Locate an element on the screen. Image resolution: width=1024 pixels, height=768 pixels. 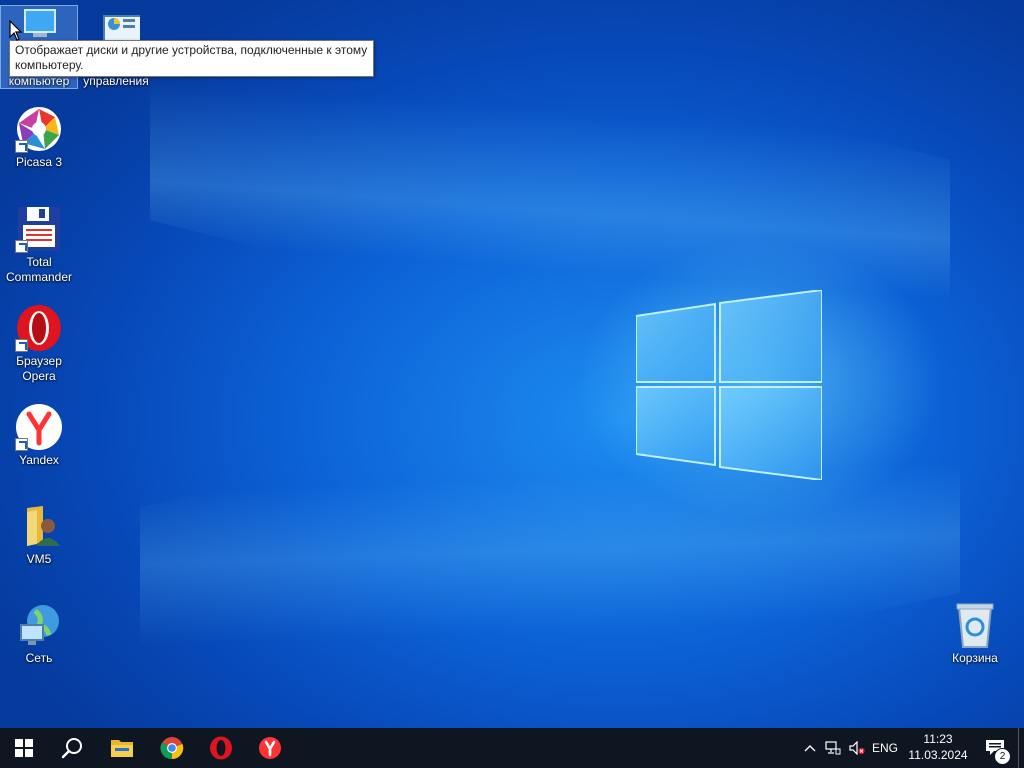
clock-time: 11:23 is located at coordinates (938, 739).